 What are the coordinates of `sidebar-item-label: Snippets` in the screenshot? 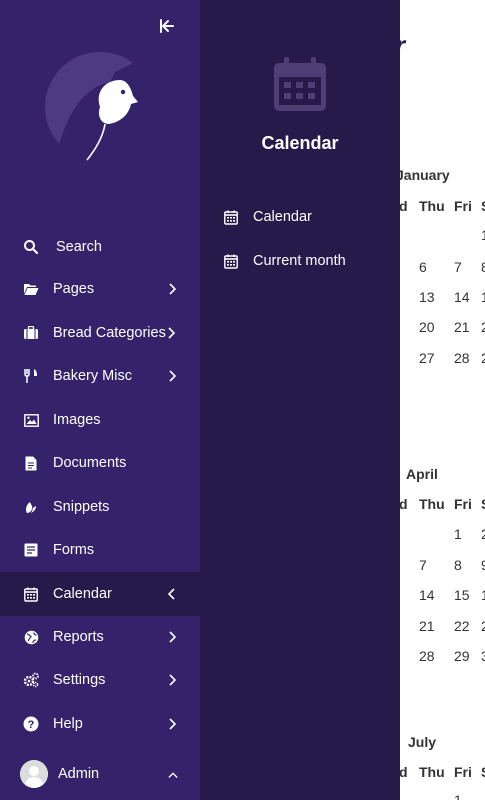 It's located at (81, 507).